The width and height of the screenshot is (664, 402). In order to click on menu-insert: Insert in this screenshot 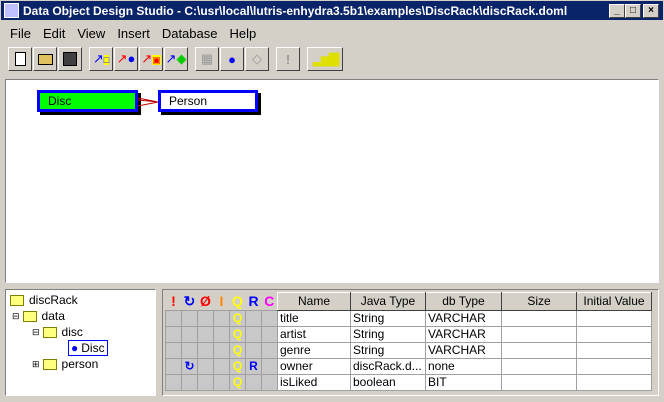, I will do `click(133, 33)`.